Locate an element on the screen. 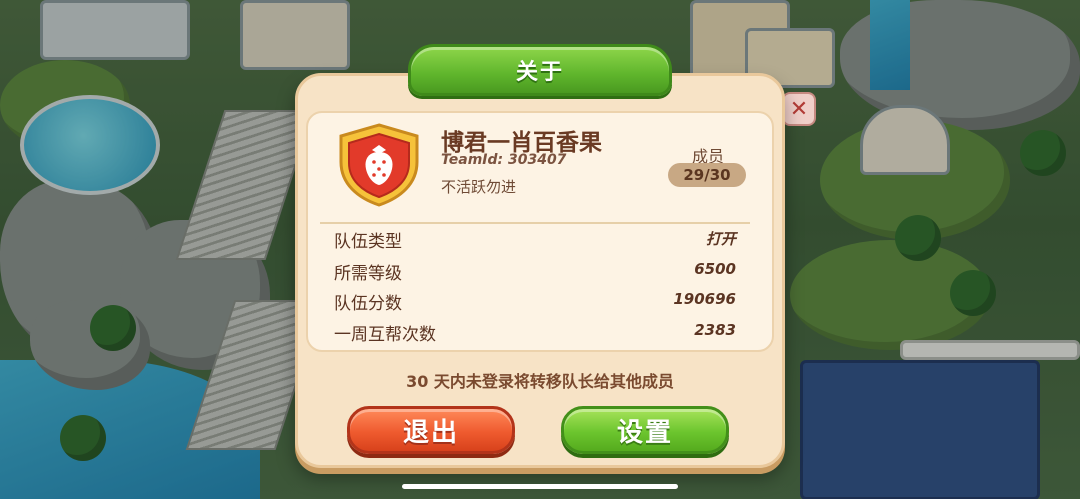 This screenshot has width=1080, height=499. members-count-badge: 29/30 is located at coordinates (707, 175).